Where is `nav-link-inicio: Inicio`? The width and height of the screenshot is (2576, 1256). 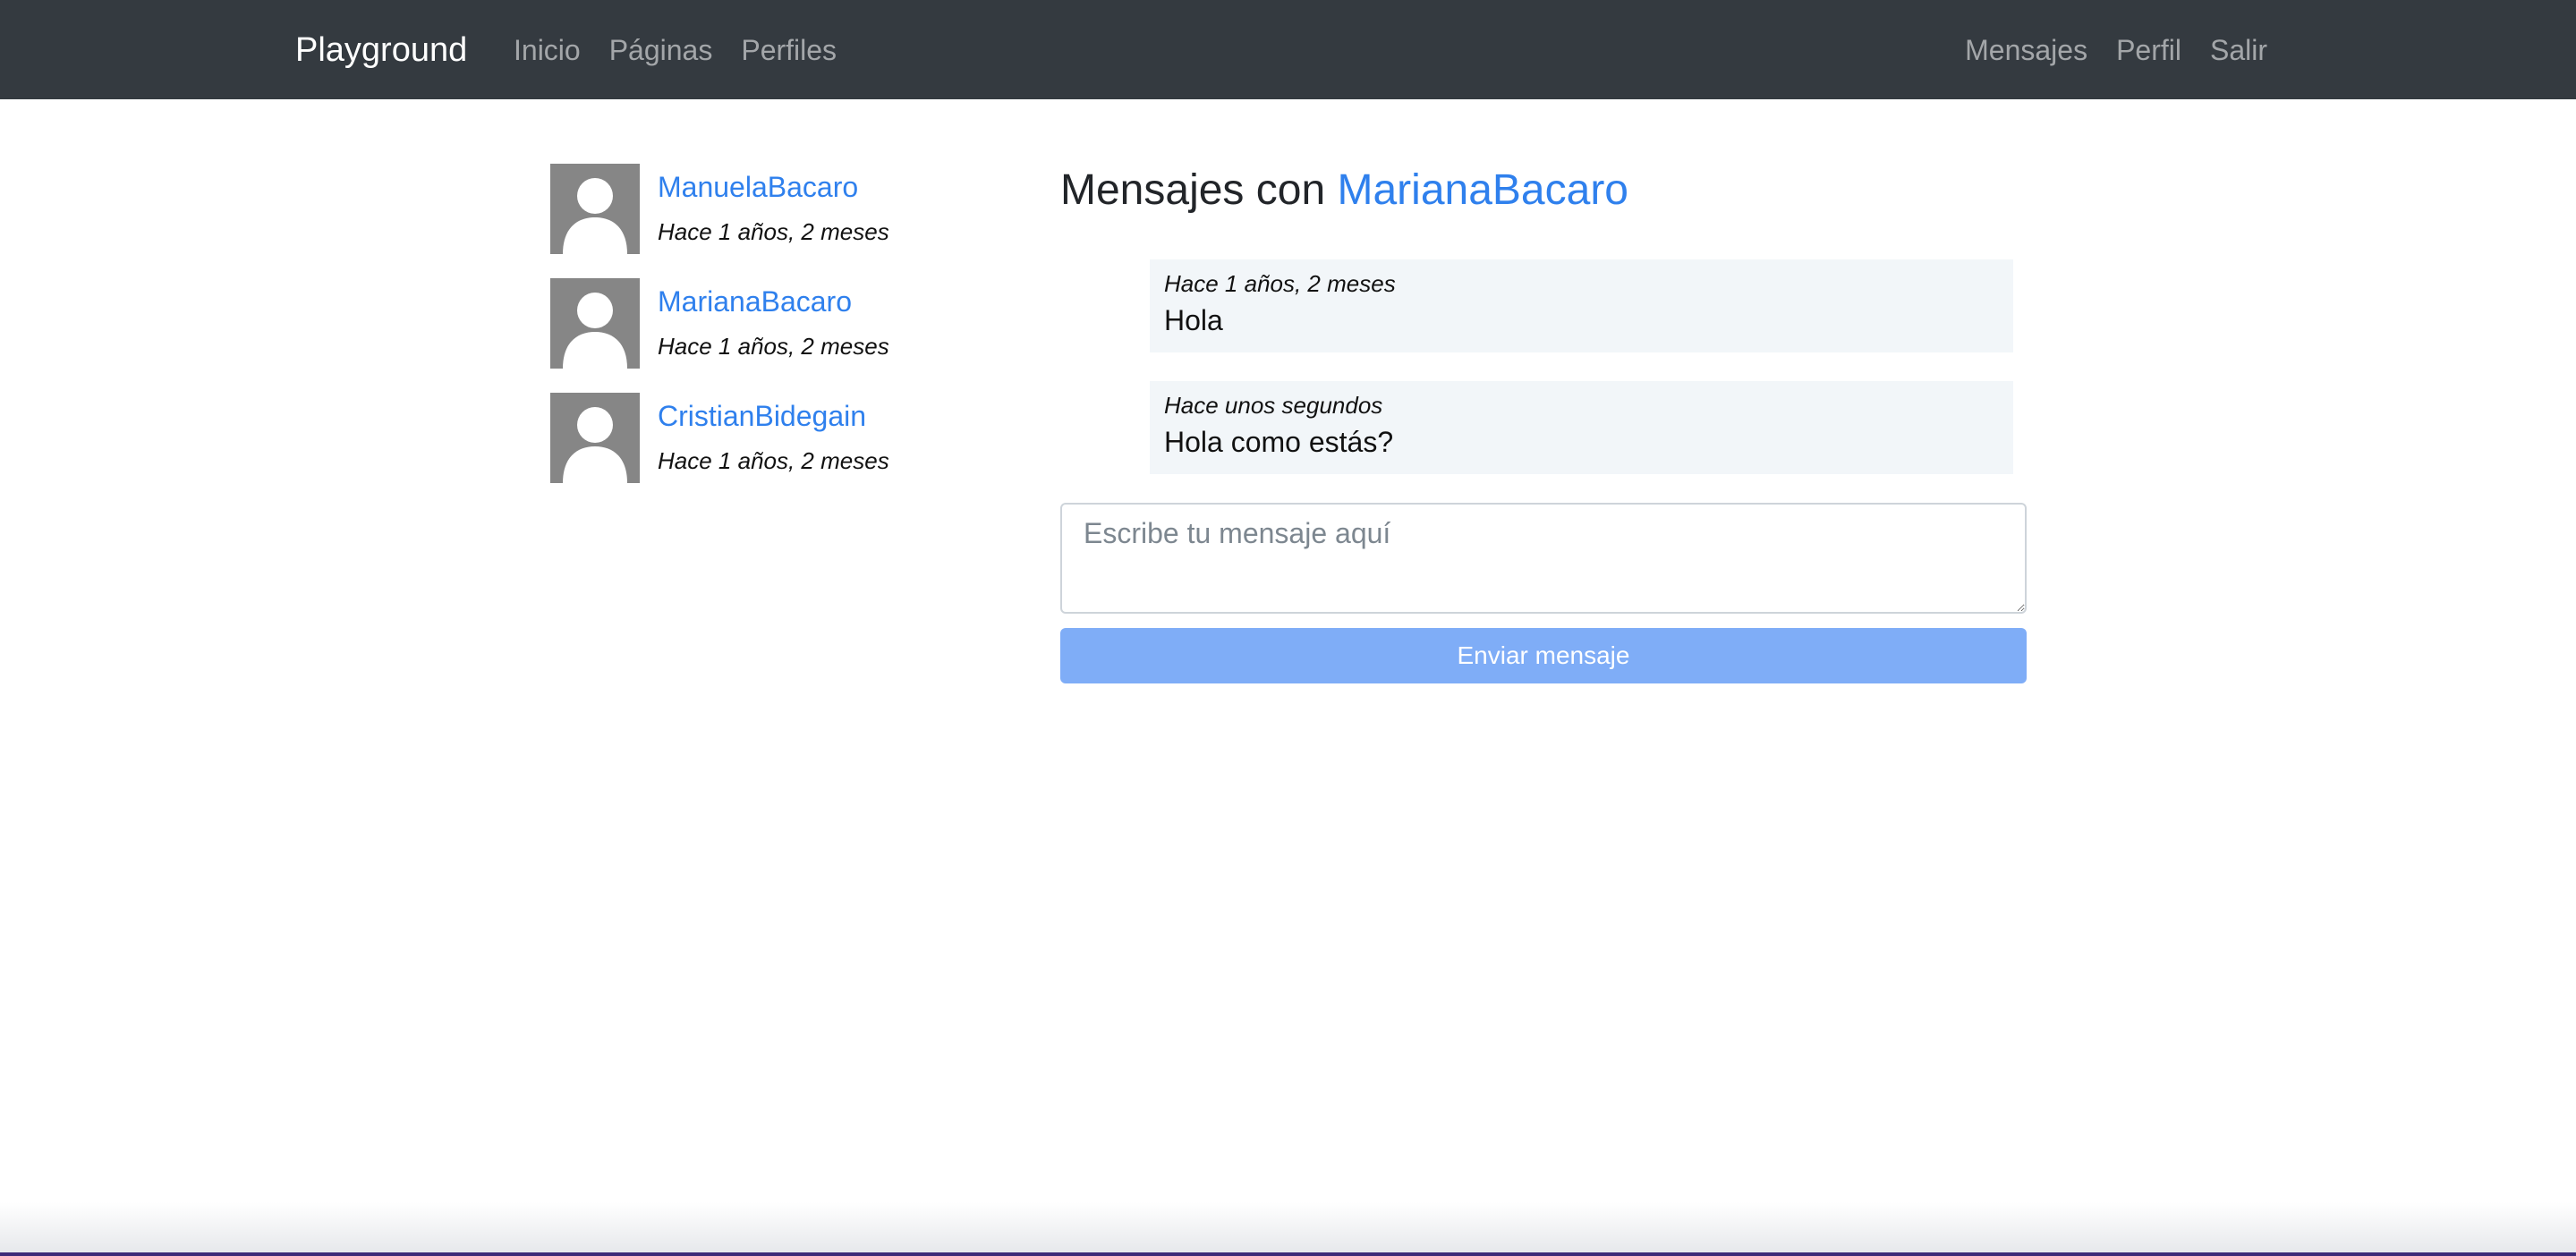 nav-link-inicio: Inicio is located at coordinates (547, 50).